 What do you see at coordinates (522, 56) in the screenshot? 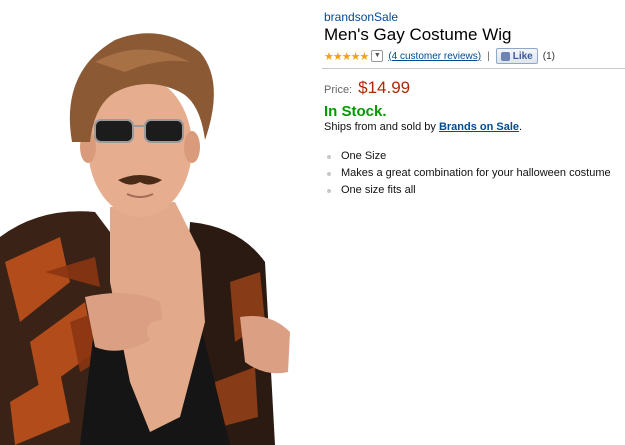
I see `like-label: Like` at bounding box center [522, 56].